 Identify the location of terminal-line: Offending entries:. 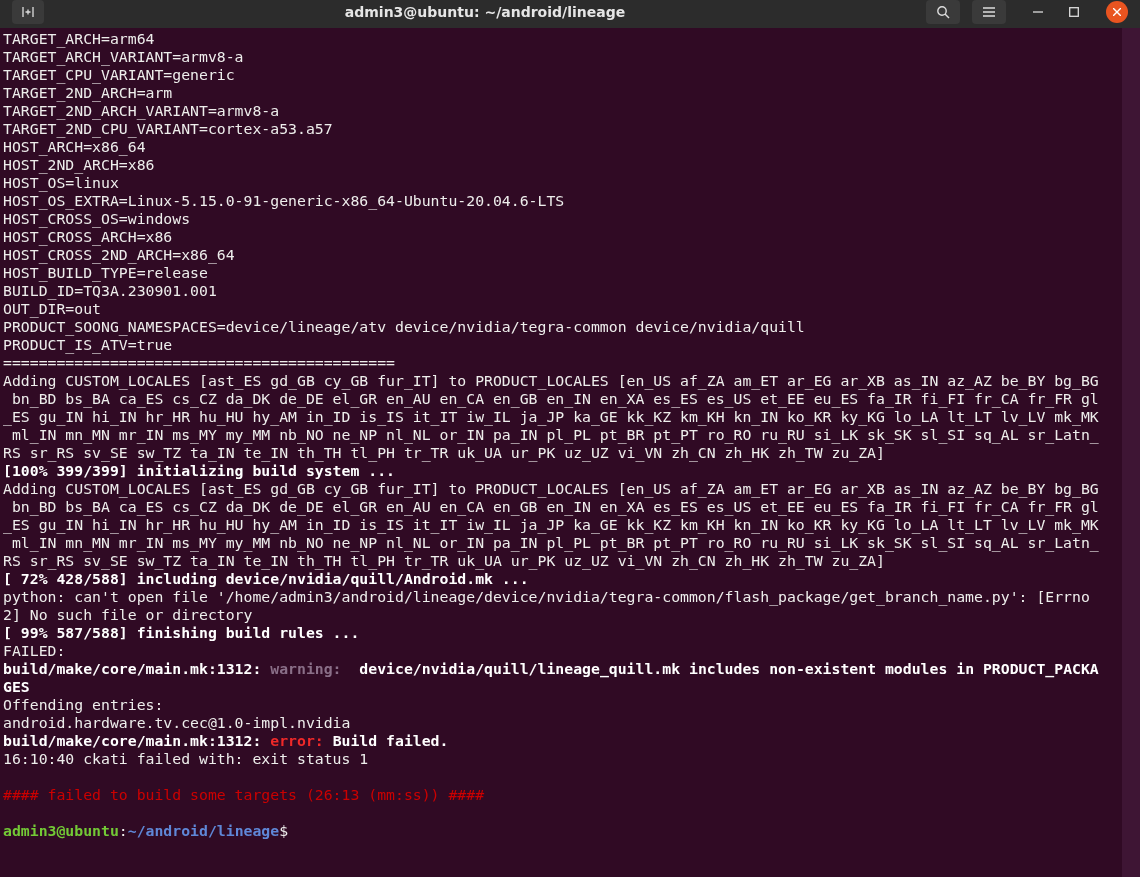
(83, 705).